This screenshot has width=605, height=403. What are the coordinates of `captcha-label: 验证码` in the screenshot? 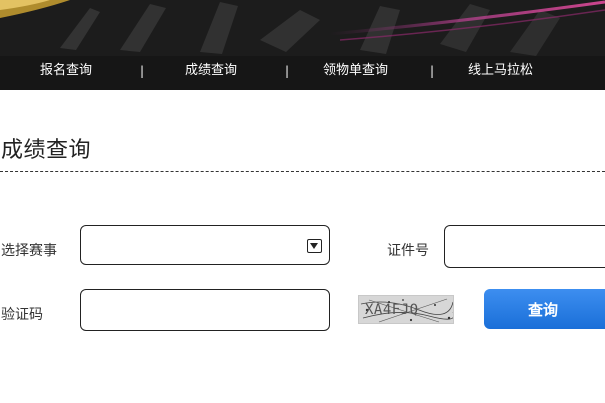 It's located at (22, 315).